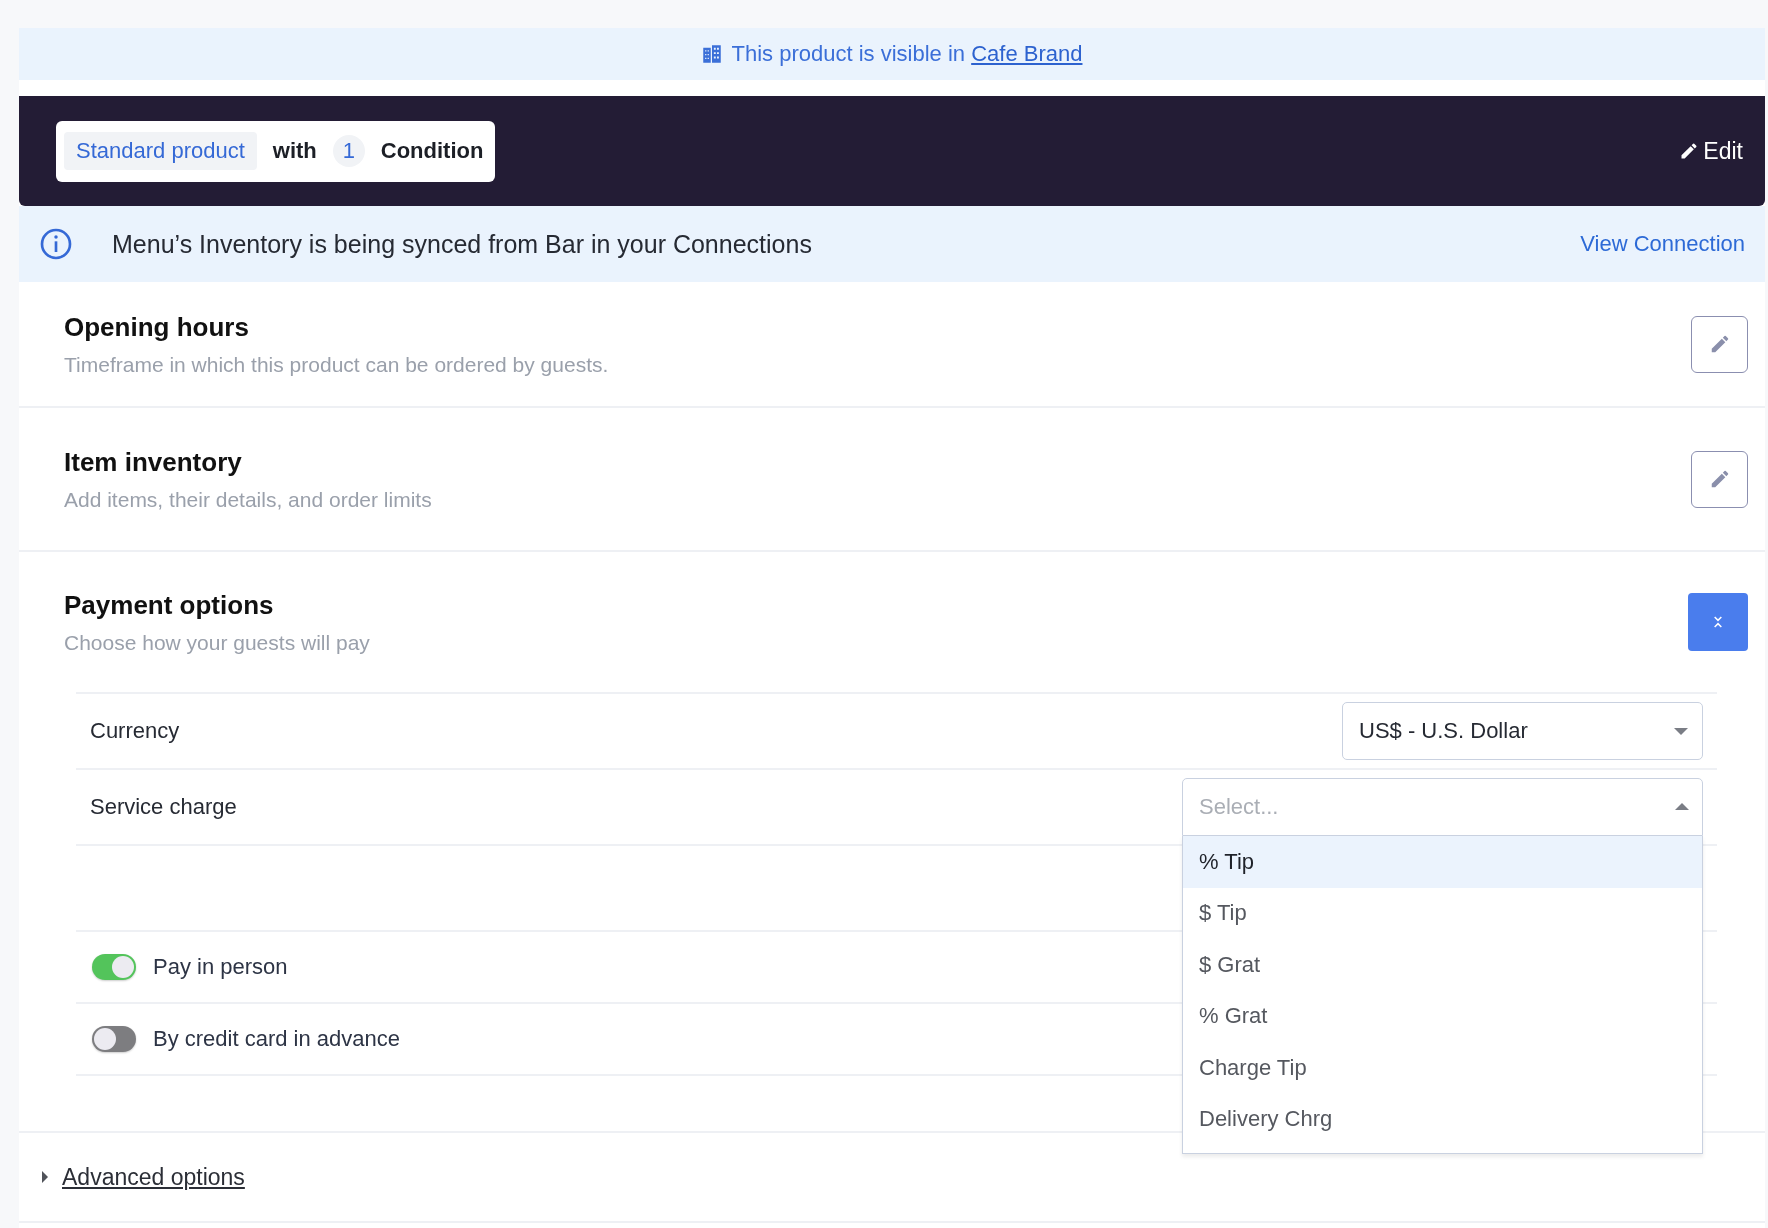 The width and height of the screenshot is (1768, 1228). Describe the element at coordinates (248, 499) in the screenshot. I see `section-description: Add items, their details, and order limits` at that location.